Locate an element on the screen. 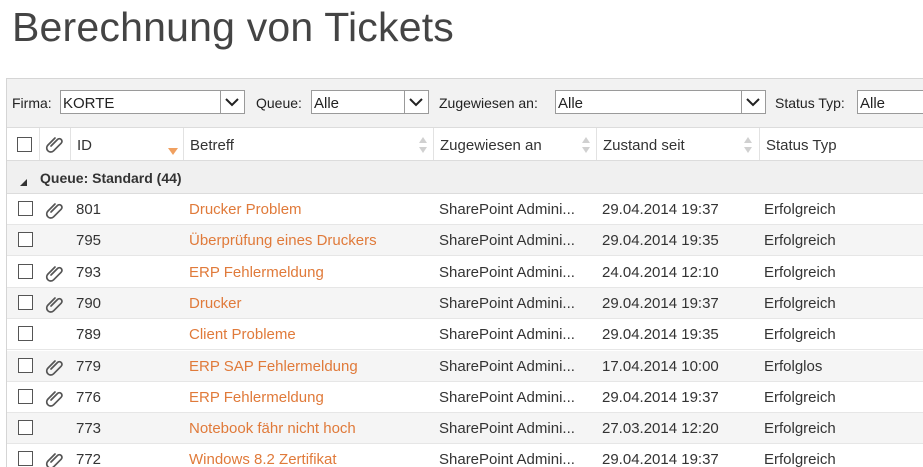 The width and height of the screenshot is (923, 467). select-all-checkbox is located at coordinates (24, 144).